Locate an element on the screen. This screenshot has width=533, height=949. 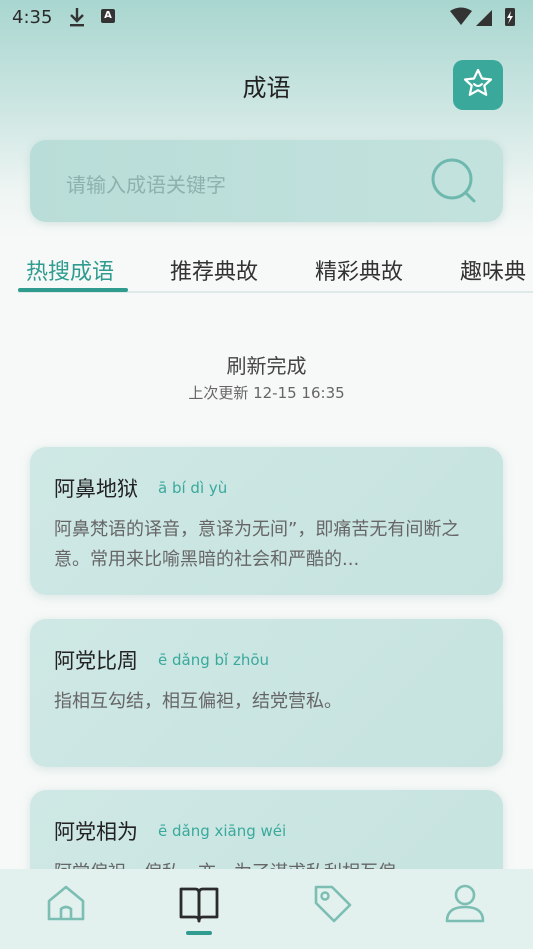
tag-icon is located at coordinates (332, 905).